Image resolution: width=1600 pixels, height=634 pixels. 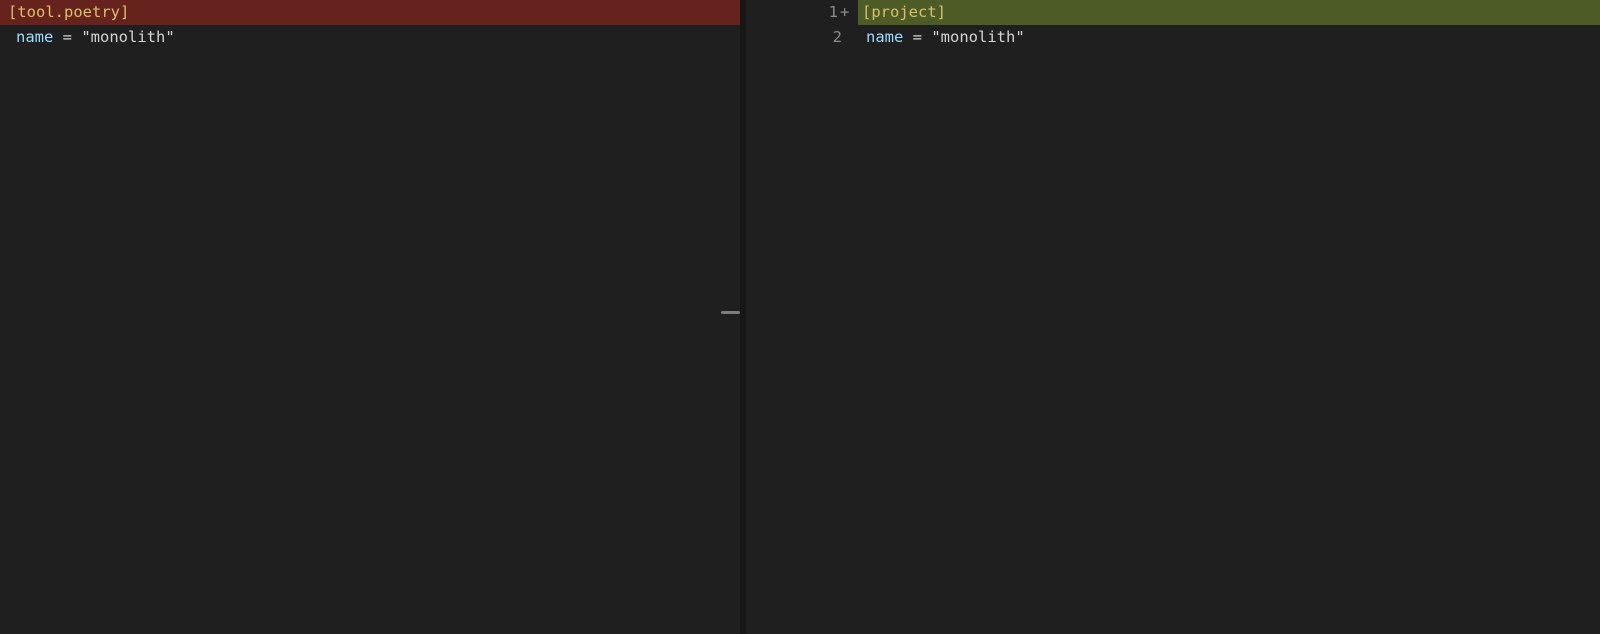 What do you see at coordinates (806, 329) in the screenshot?
I see `line-number-gutter: 2` at bounding box center [806, 329].